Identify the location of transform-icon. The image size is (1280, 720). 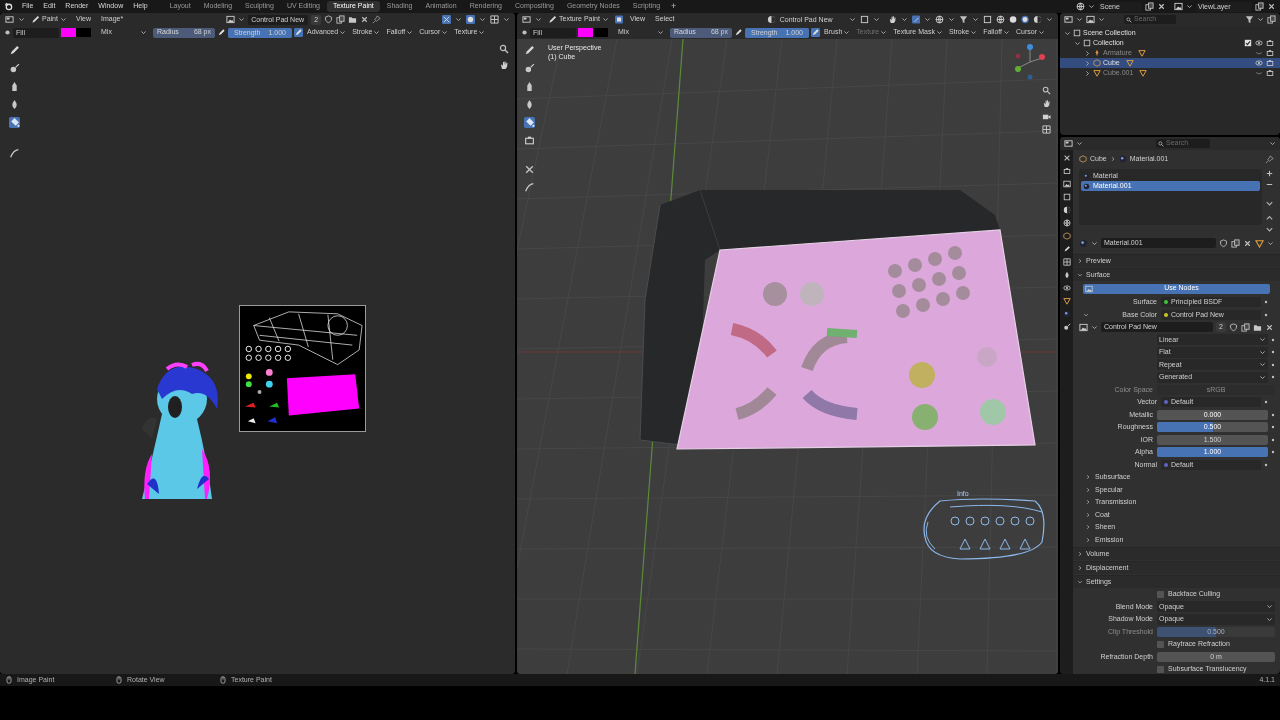
(529, 169).